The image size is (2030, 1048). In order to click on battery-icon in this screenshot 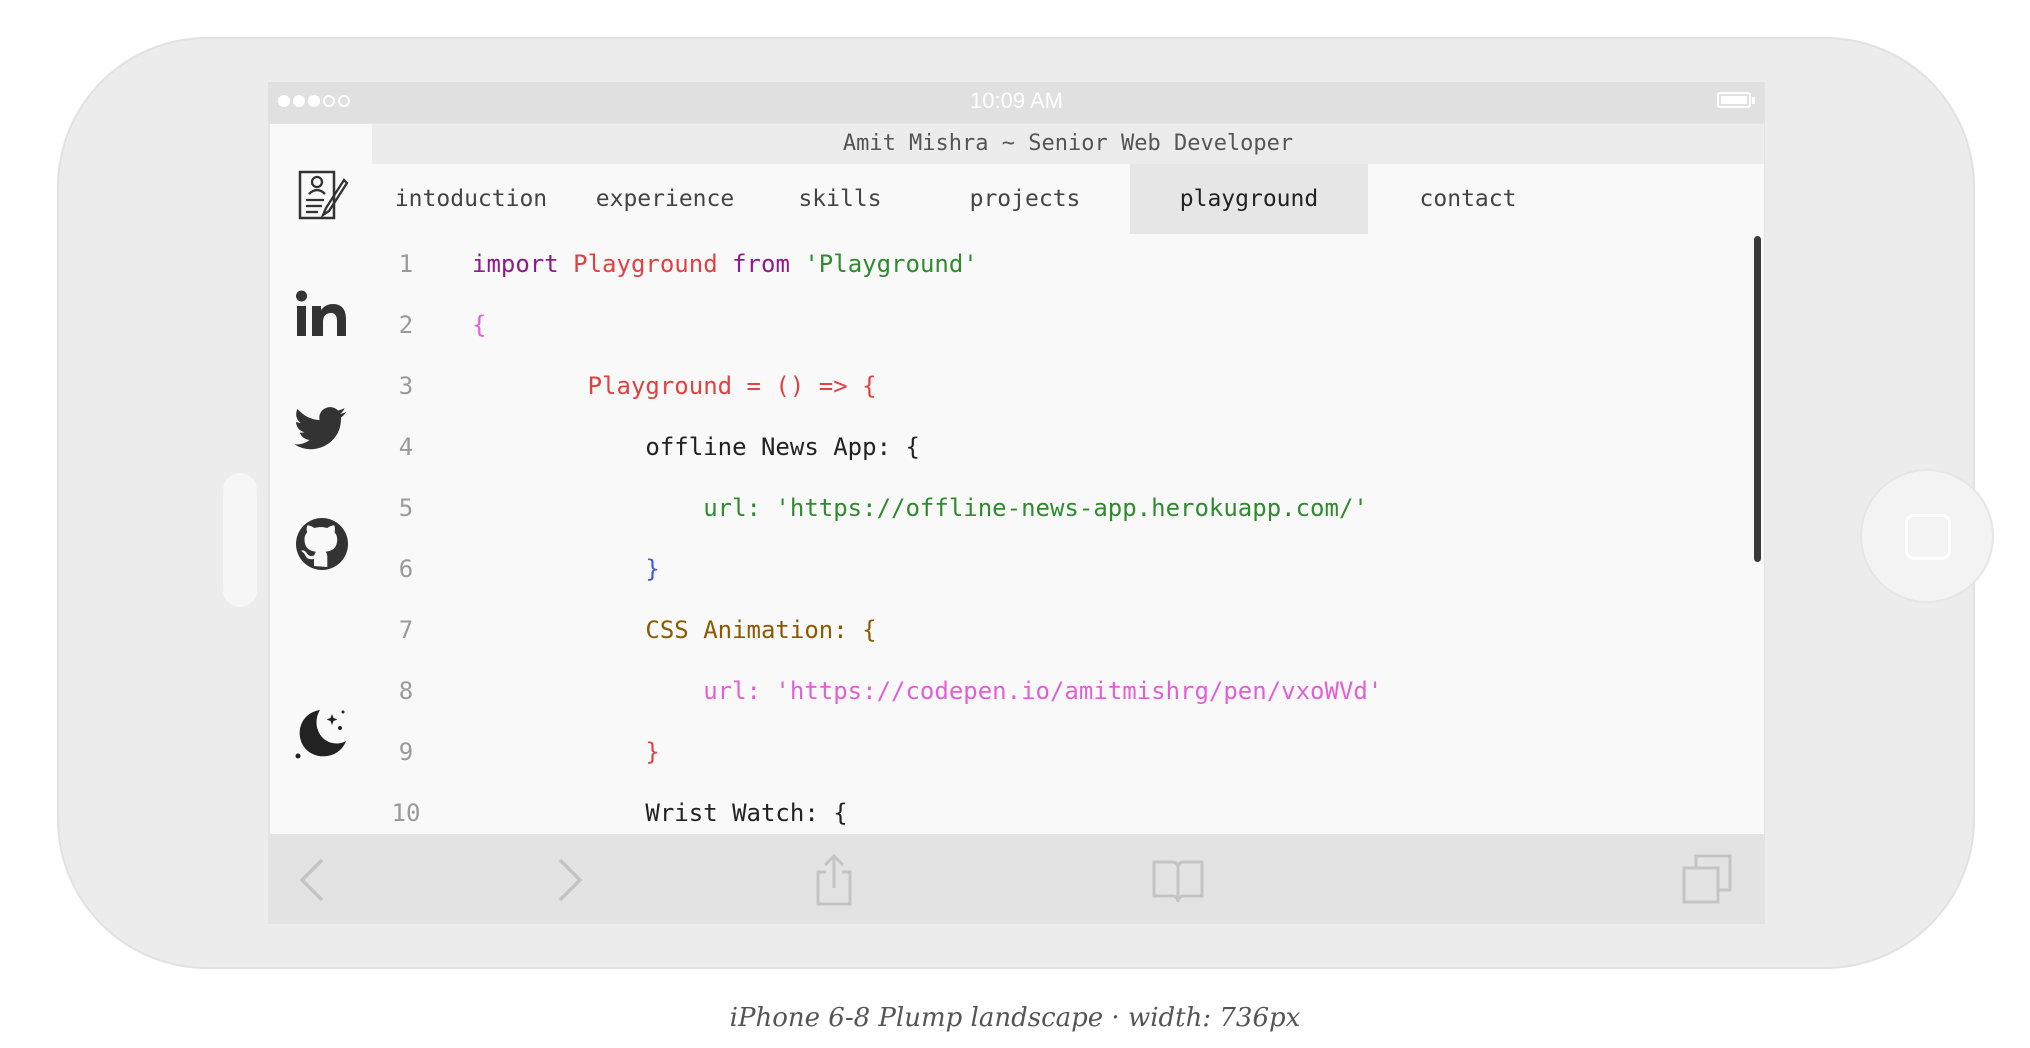, I will do `click(1736, 100)`.